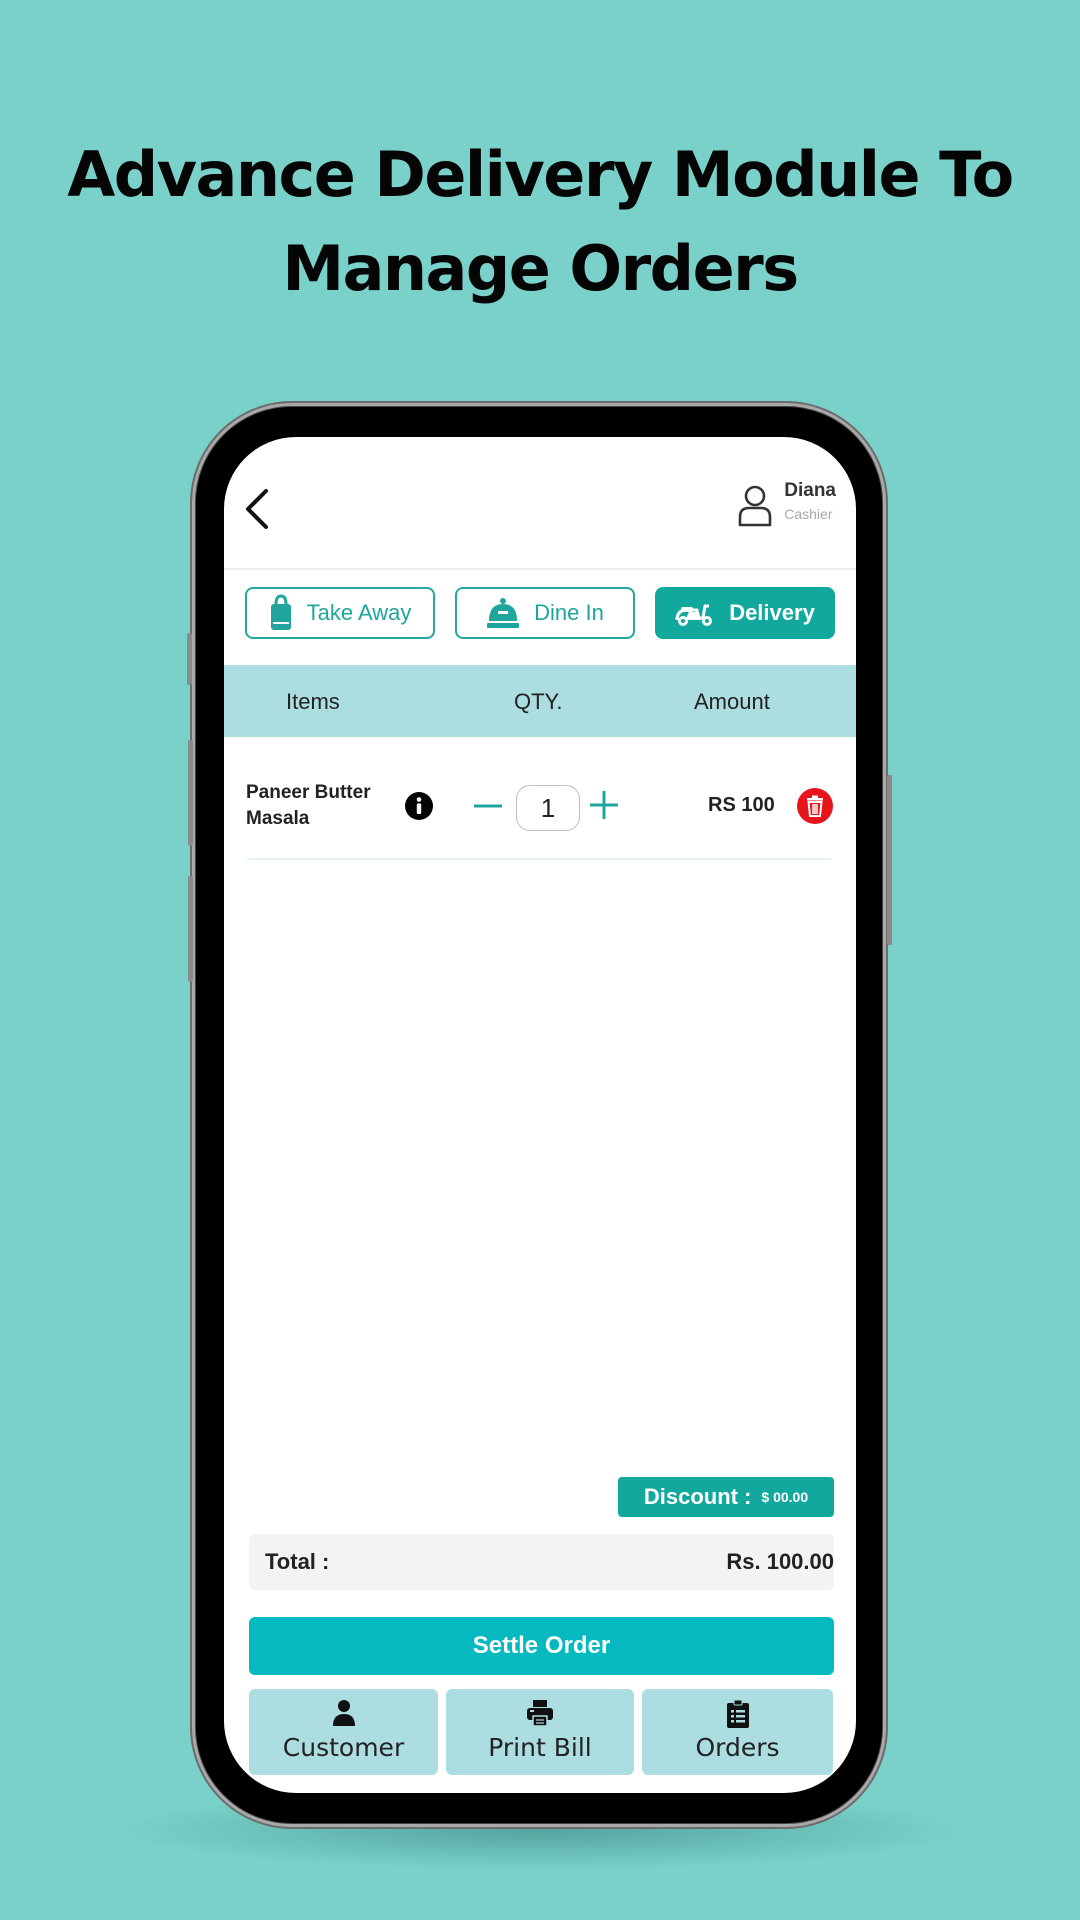  I want to click on print-bill-label: Print Bill, so click(540, 1747).